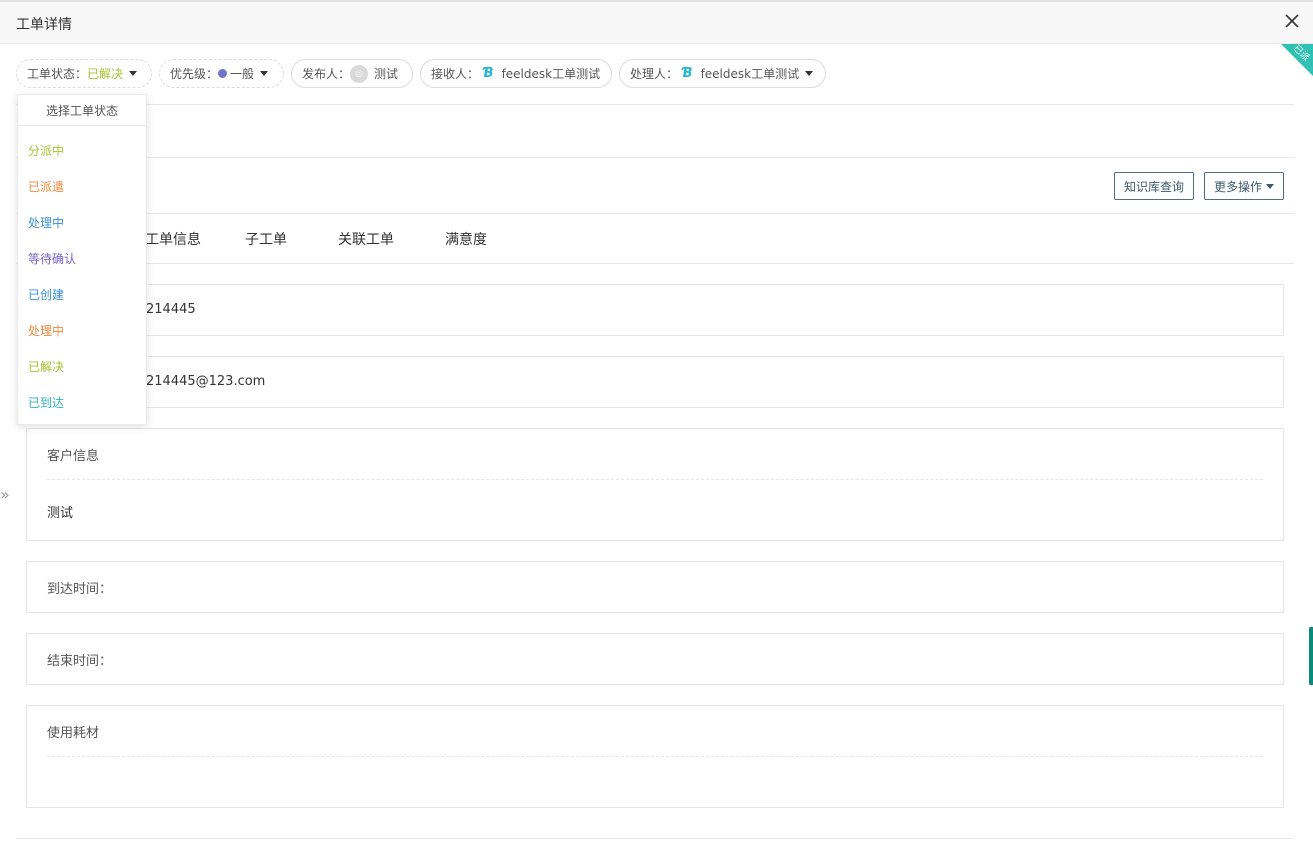 The height and width of the screenshot is (846, 1313). I want to click on customer-info-value: 测试, so click(60, 513).